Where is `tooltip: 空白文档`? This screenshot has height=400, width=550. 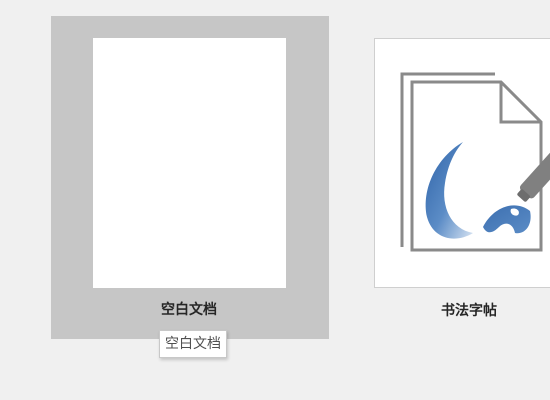 tooltip: 空白文档 is located at coordinates (193, 344).